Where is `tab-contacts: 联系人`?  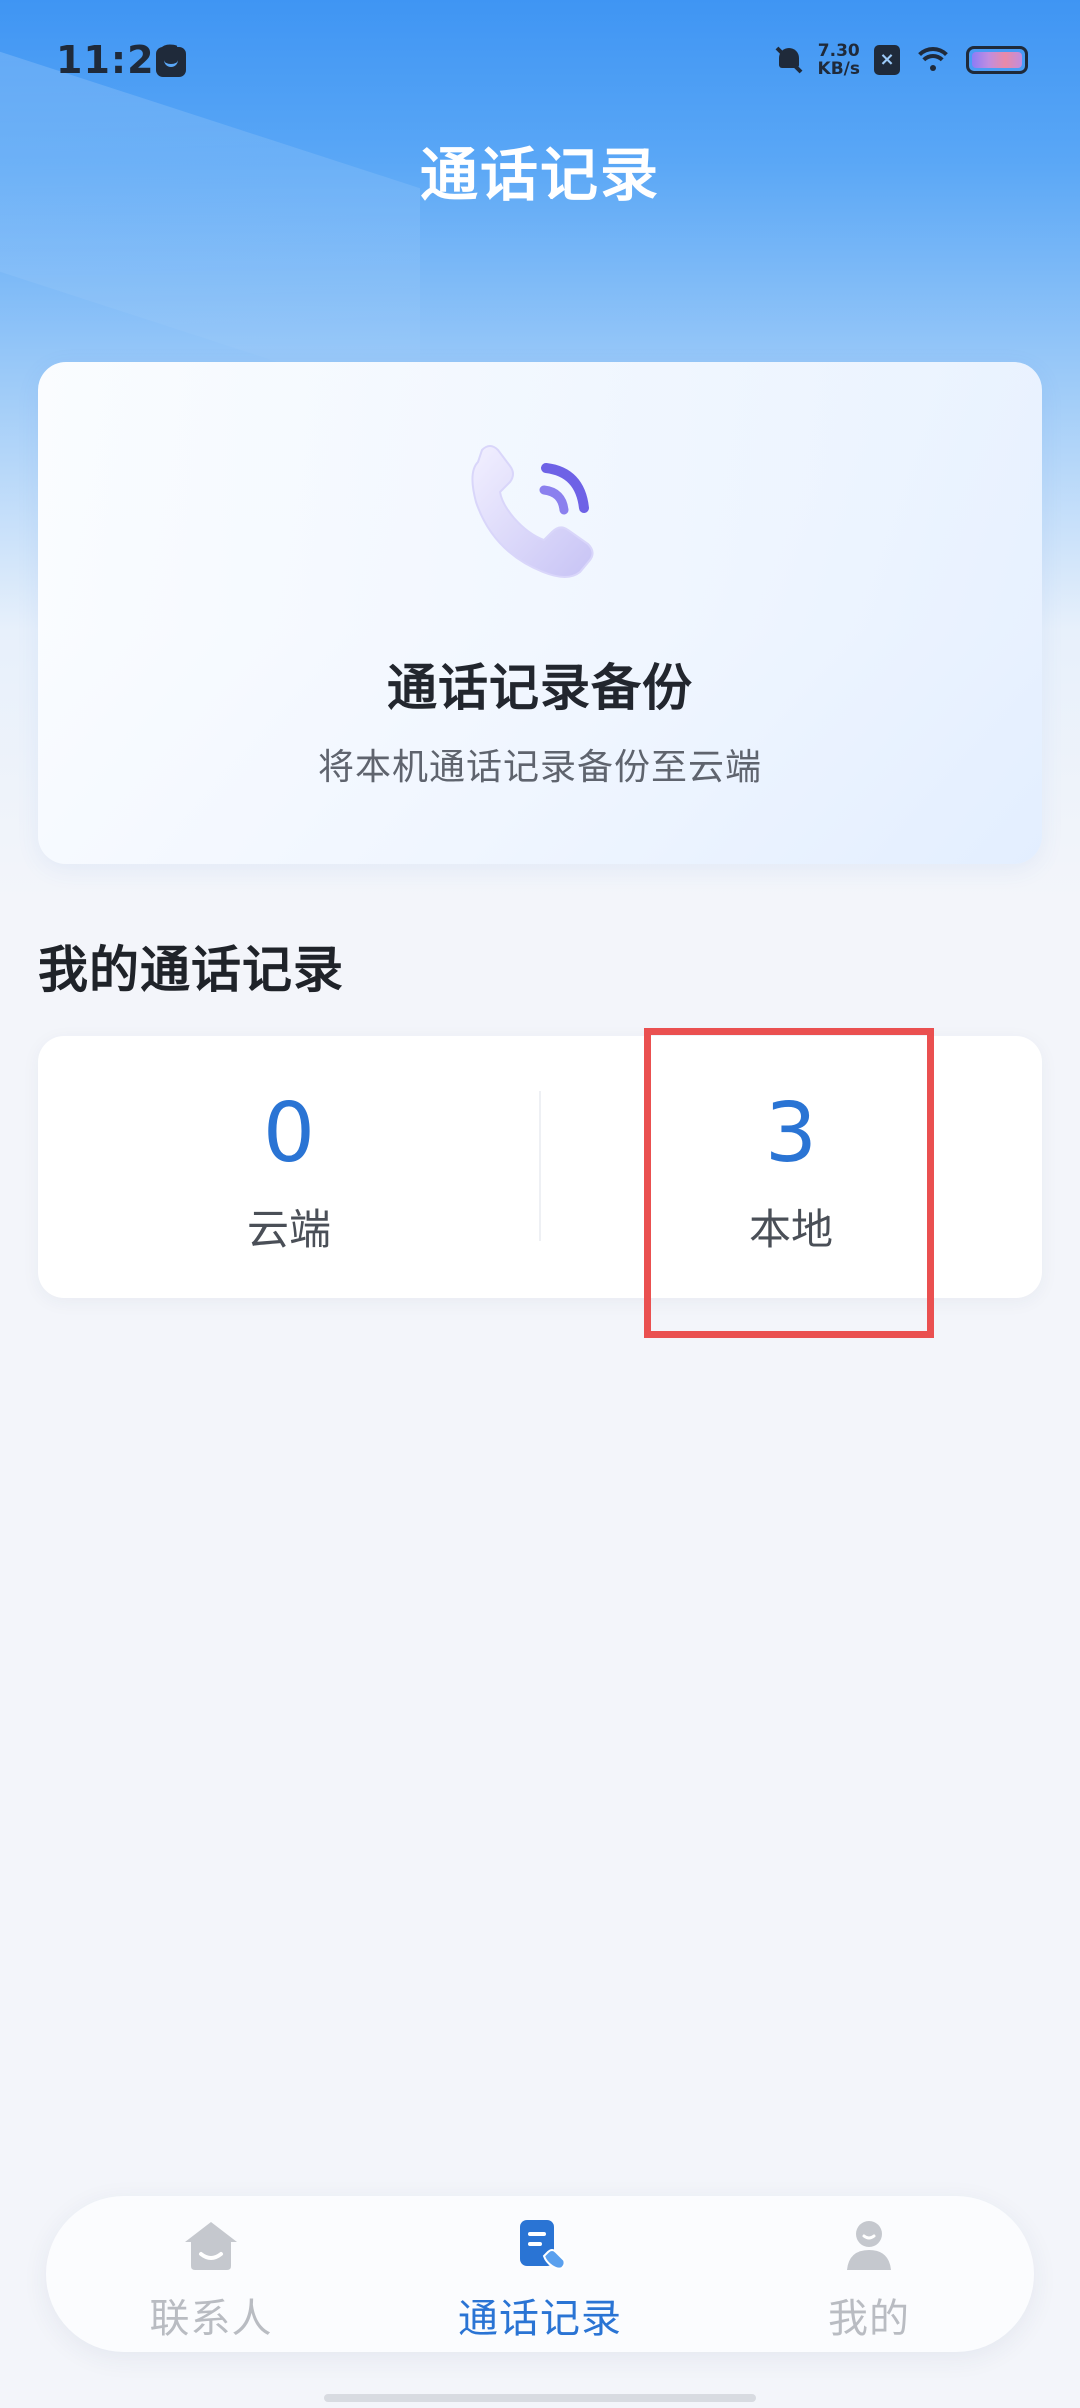
tab-contacts: 联系人 is located at coordinates (211, 2274).